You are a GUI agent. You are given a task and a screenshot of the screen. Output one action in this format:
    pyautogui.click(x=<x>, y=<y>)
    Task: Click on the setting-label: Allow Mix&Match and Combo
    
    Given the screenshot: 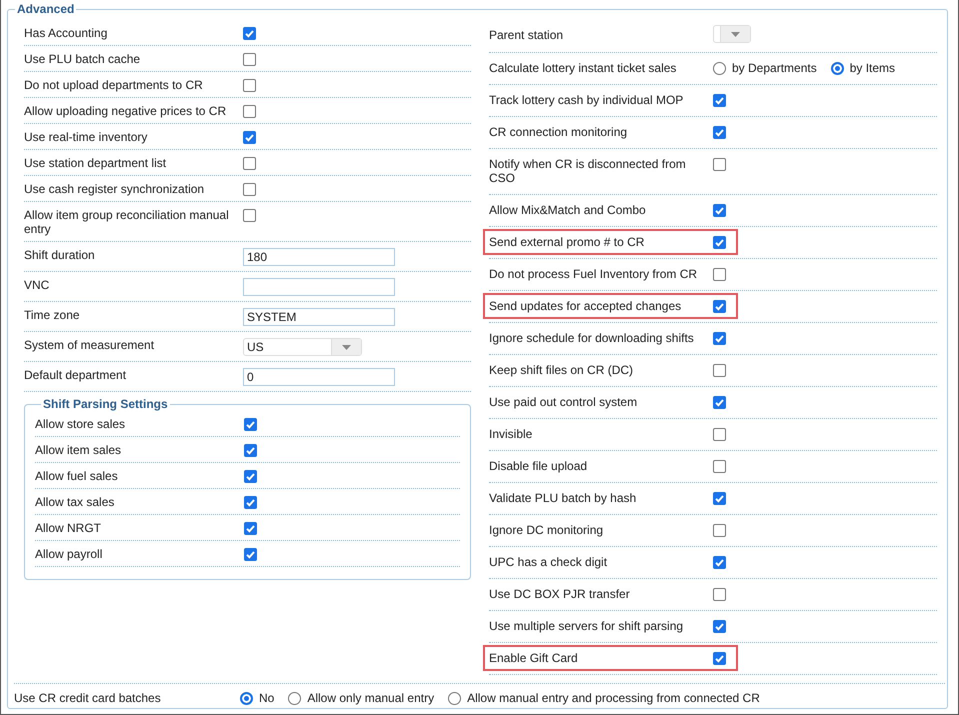 What is the action you would take?
    pyautogui.click(x=568, y=210)
    